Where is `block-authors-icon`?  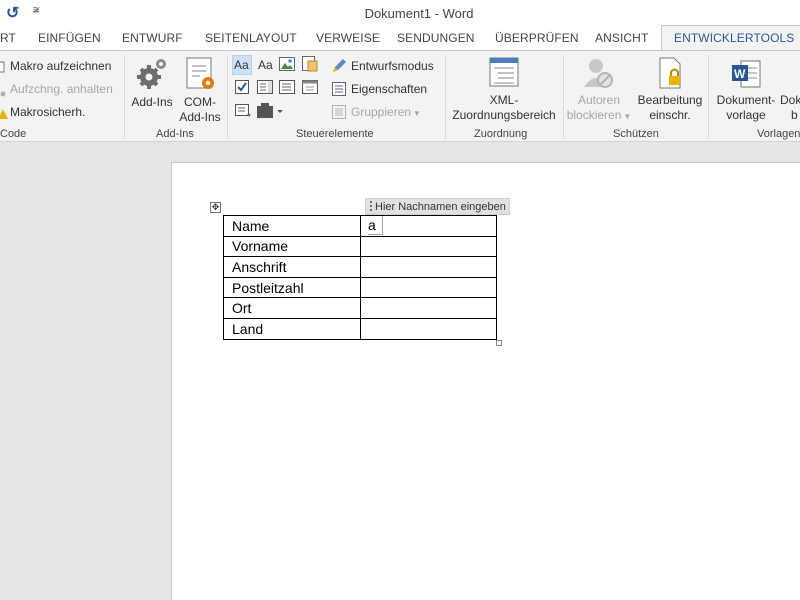
block-authors-icon is located at coordinates (599, 73).